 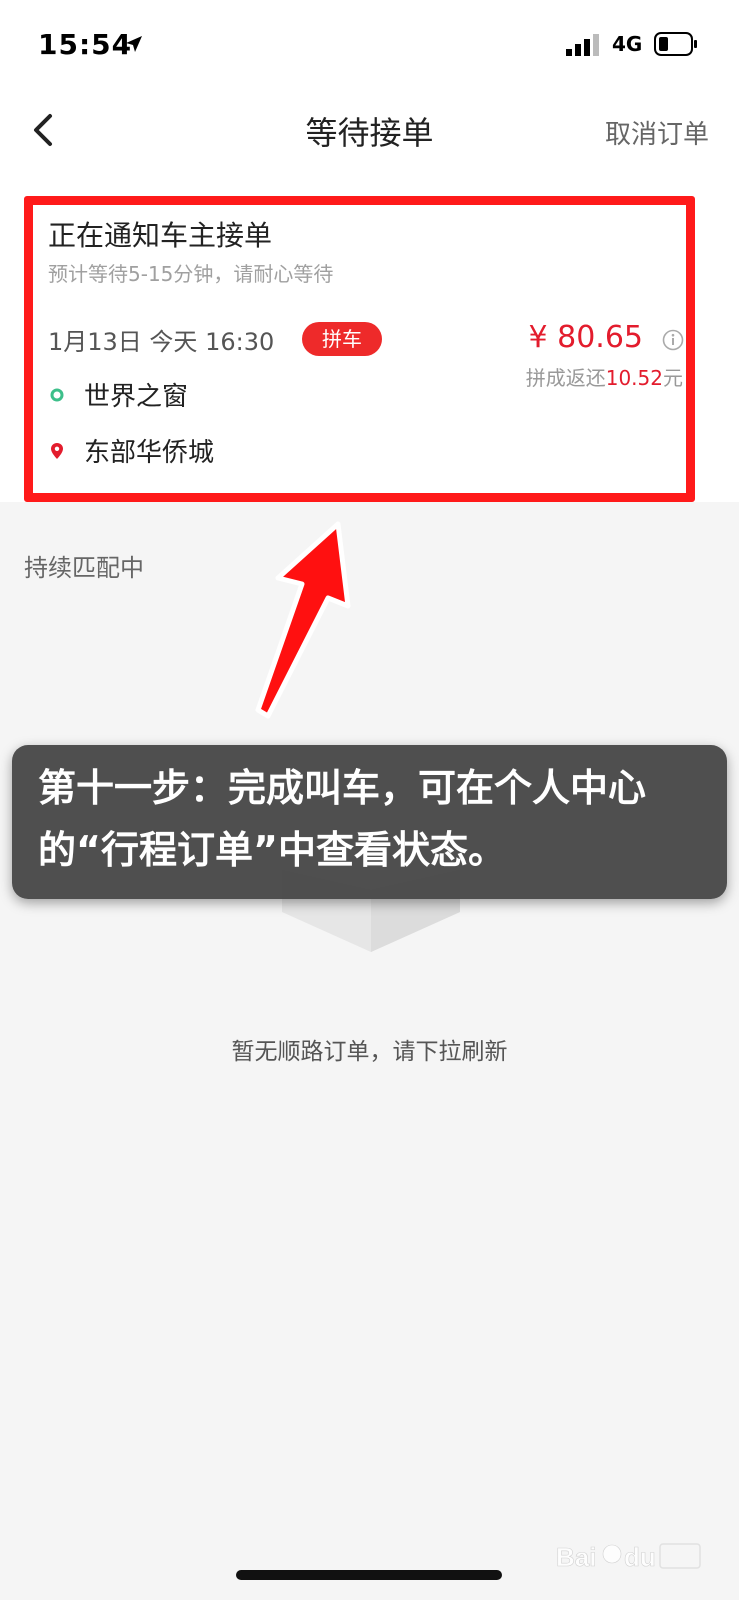 What do you see at coordinates (84, 568) in the screenshot?
I see `matching-status: 持续匹配中` at bounding box center [84, 568].